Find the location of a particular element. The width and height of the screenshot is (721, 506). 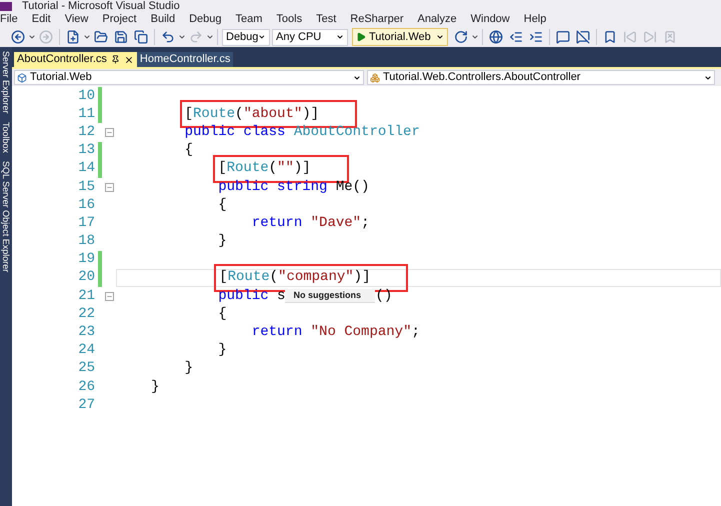

code-token: () is located at coordinates (383, 296).